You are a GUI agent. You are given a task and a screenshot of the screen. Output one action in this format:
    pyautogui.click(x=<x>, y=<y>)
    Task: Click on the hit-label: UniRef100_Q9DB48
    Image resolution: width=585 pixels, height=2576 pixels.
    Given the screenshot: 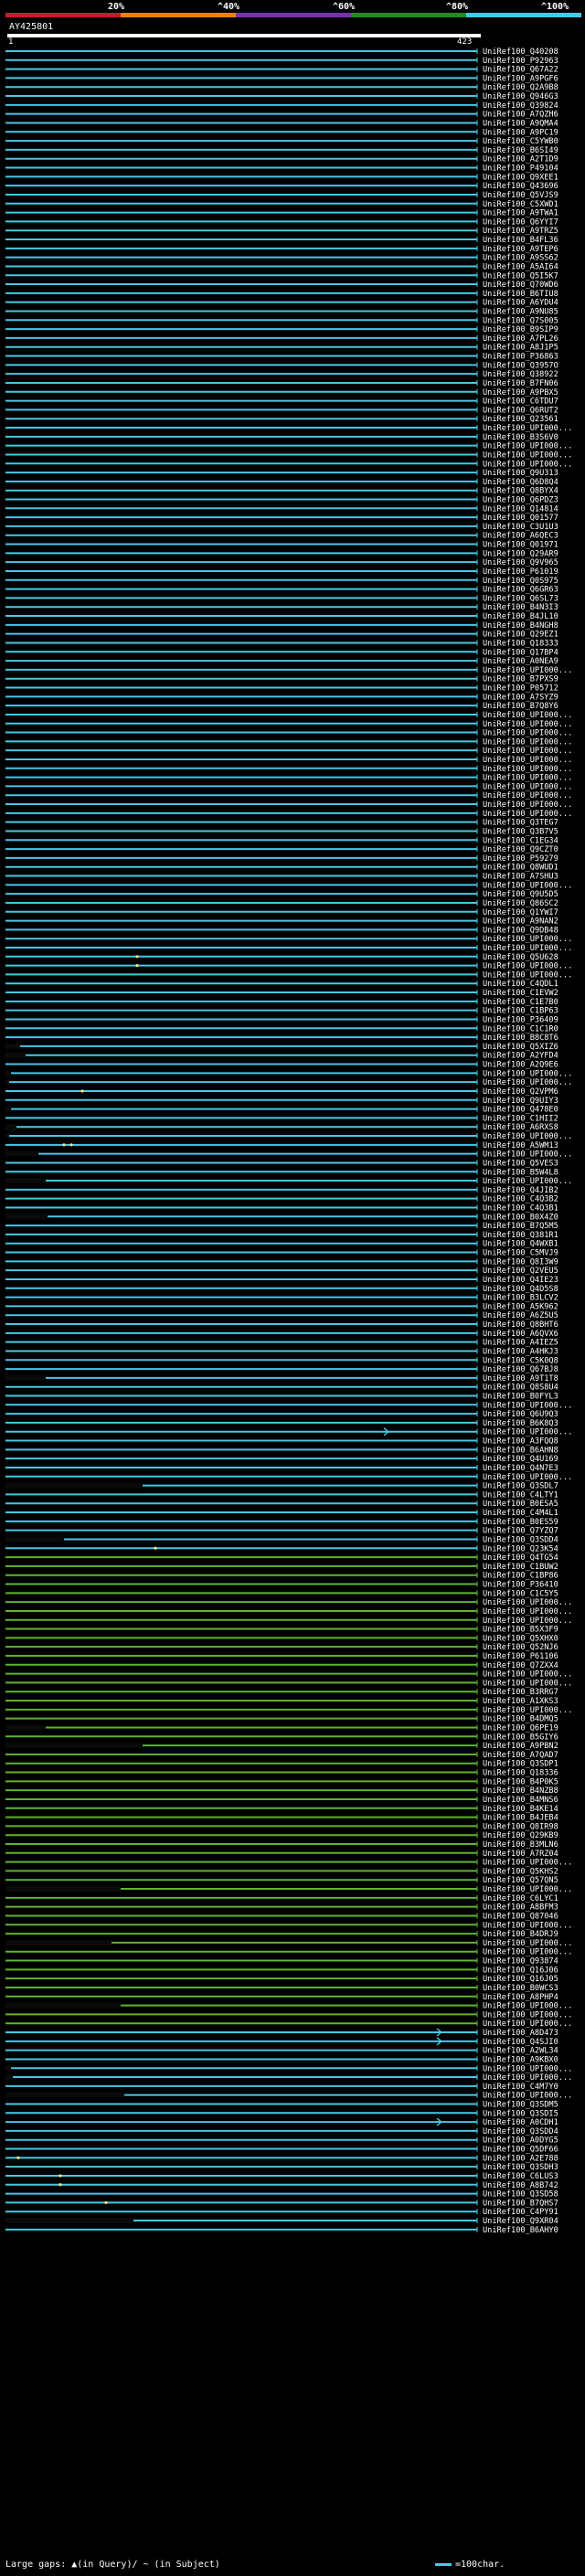 What is the action you would take?
    pyautogui.click(x=520, y=930)
    